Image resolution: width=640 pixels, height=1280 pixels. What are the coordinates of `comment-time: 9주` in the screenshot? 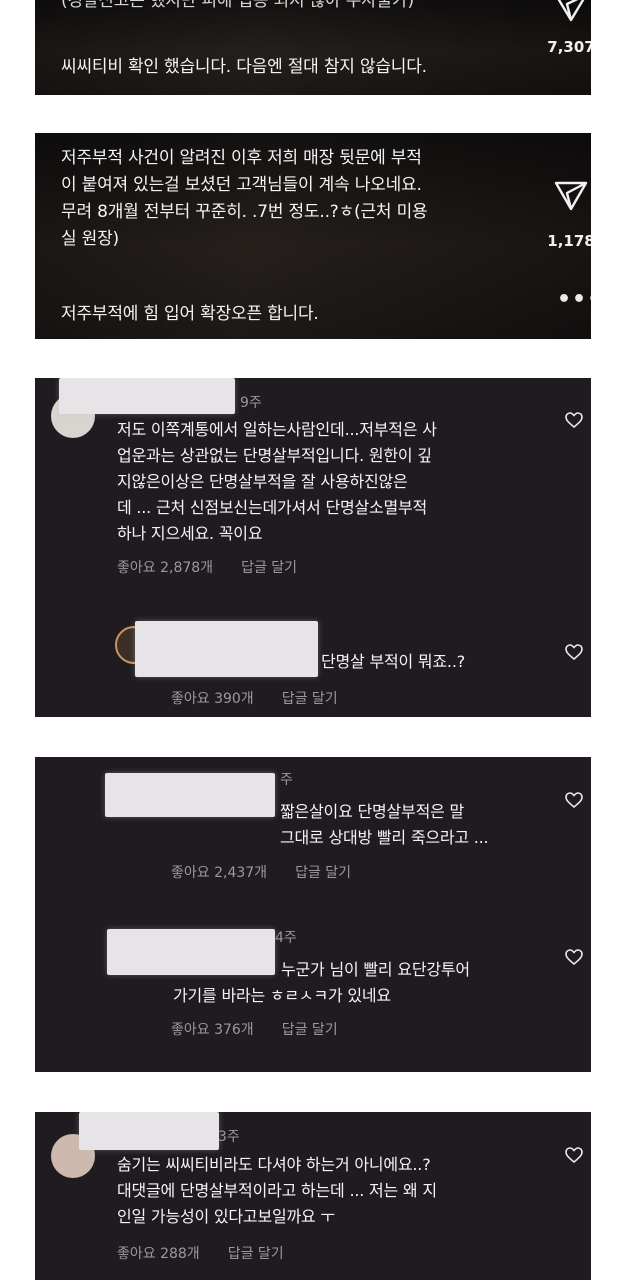 It's located at (251, 403).